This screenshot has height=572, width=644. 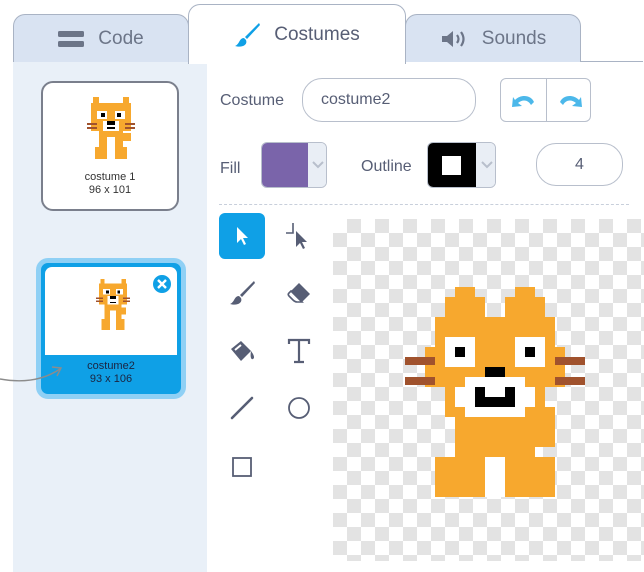 I want to click on close-icon, so click(x=162, y=284).